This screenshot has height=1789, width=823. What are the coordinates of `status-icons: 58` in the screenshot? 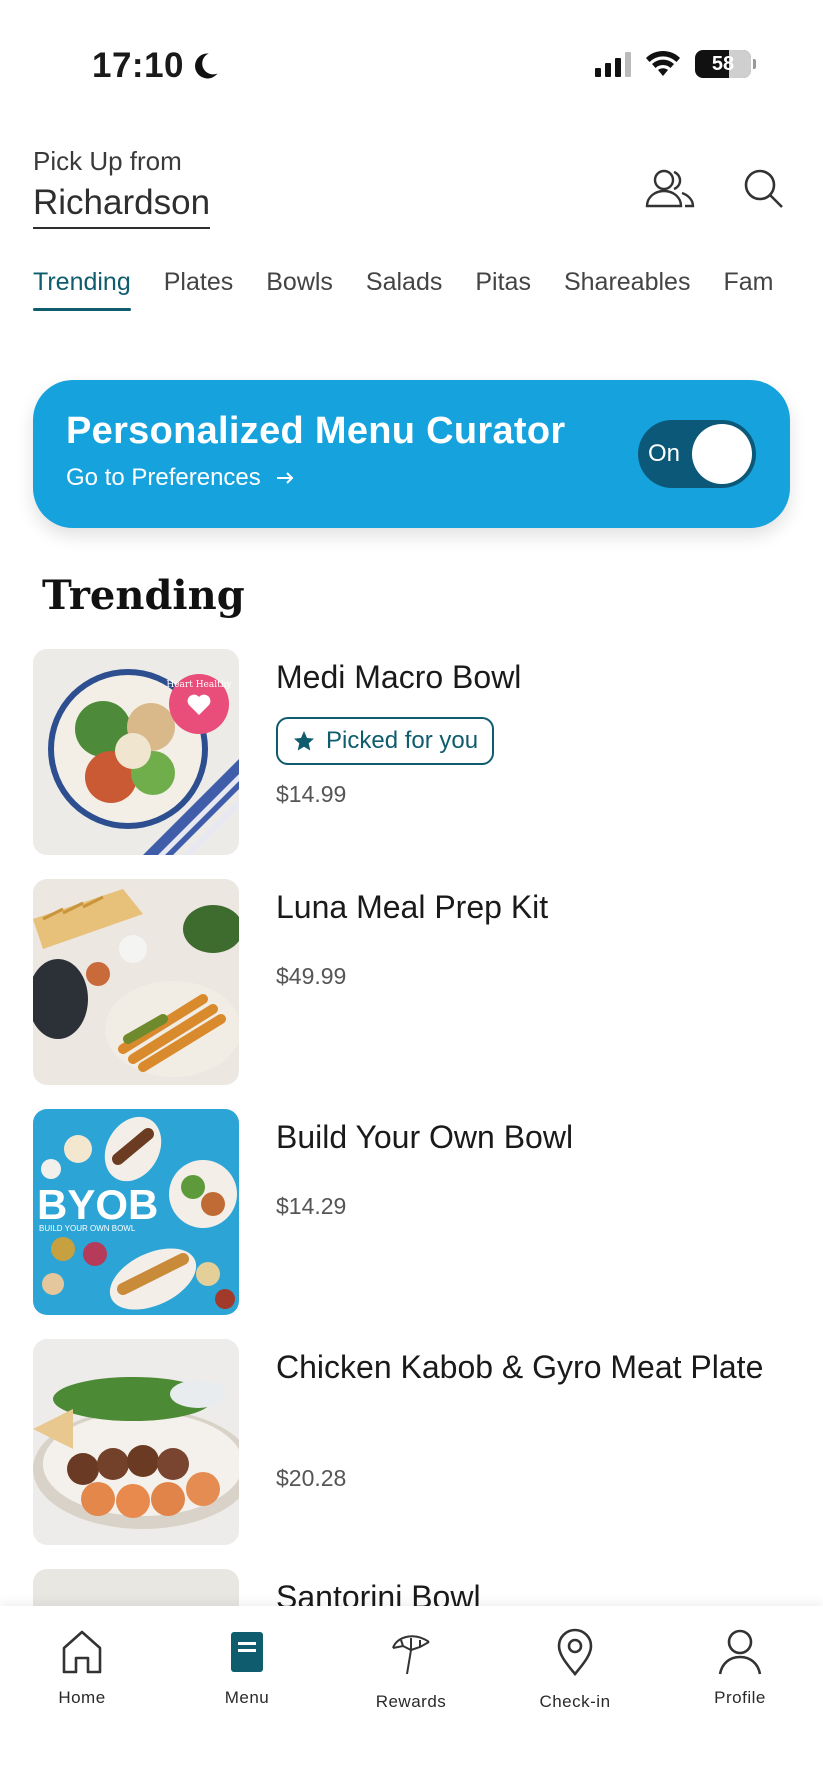 It's located at (675, 64).